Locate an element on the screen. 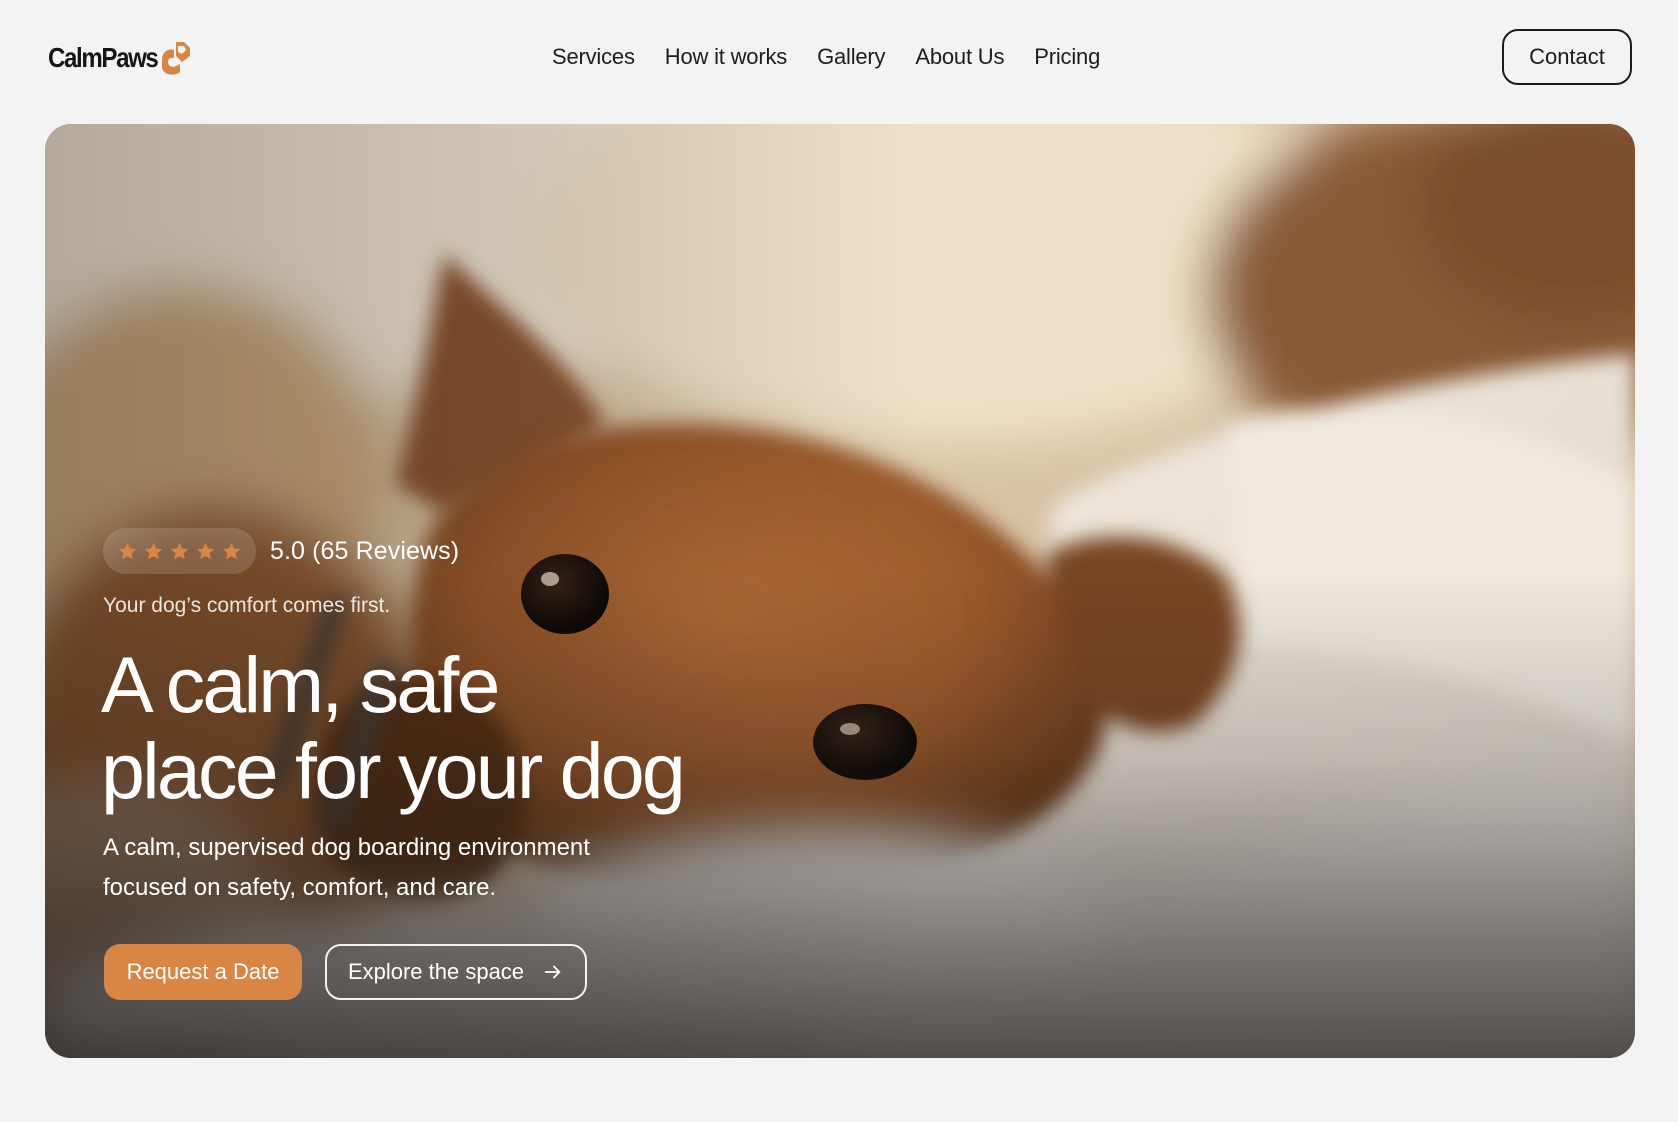 This screenshot has width=1678, height=1122. paw-logo-icon is located at coordinates (176, 58).